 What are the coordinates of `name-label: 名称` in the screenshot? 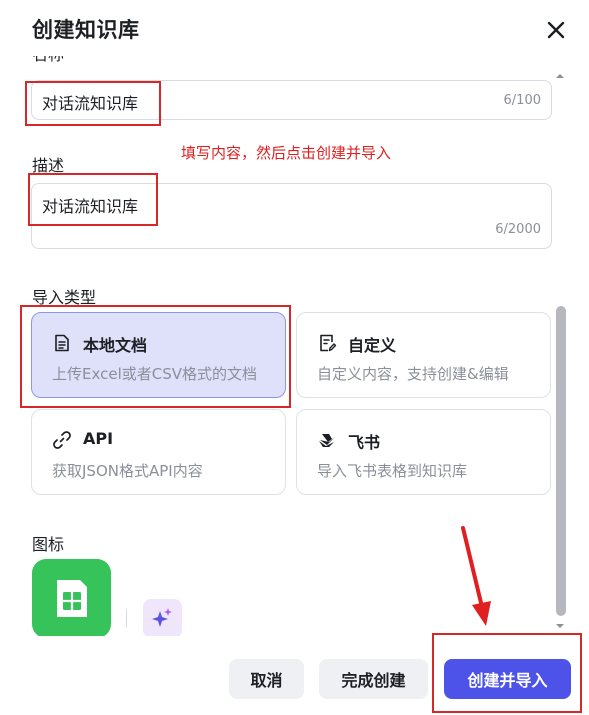 It's located at (48, 61).